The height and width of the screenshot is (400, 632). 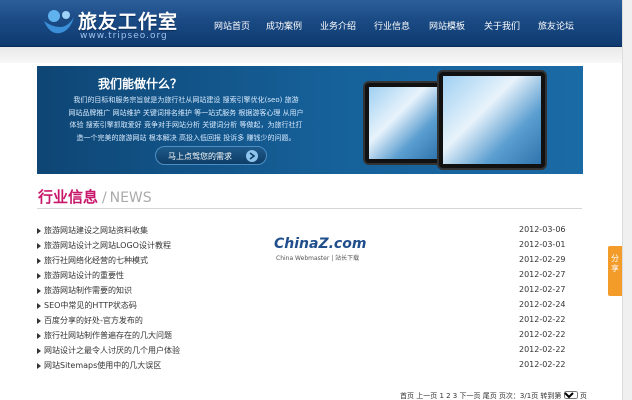 What do you see at coordinates (316, 55) in the screenshot?
I see `header-sub-band` at bounding box center [316, 55].